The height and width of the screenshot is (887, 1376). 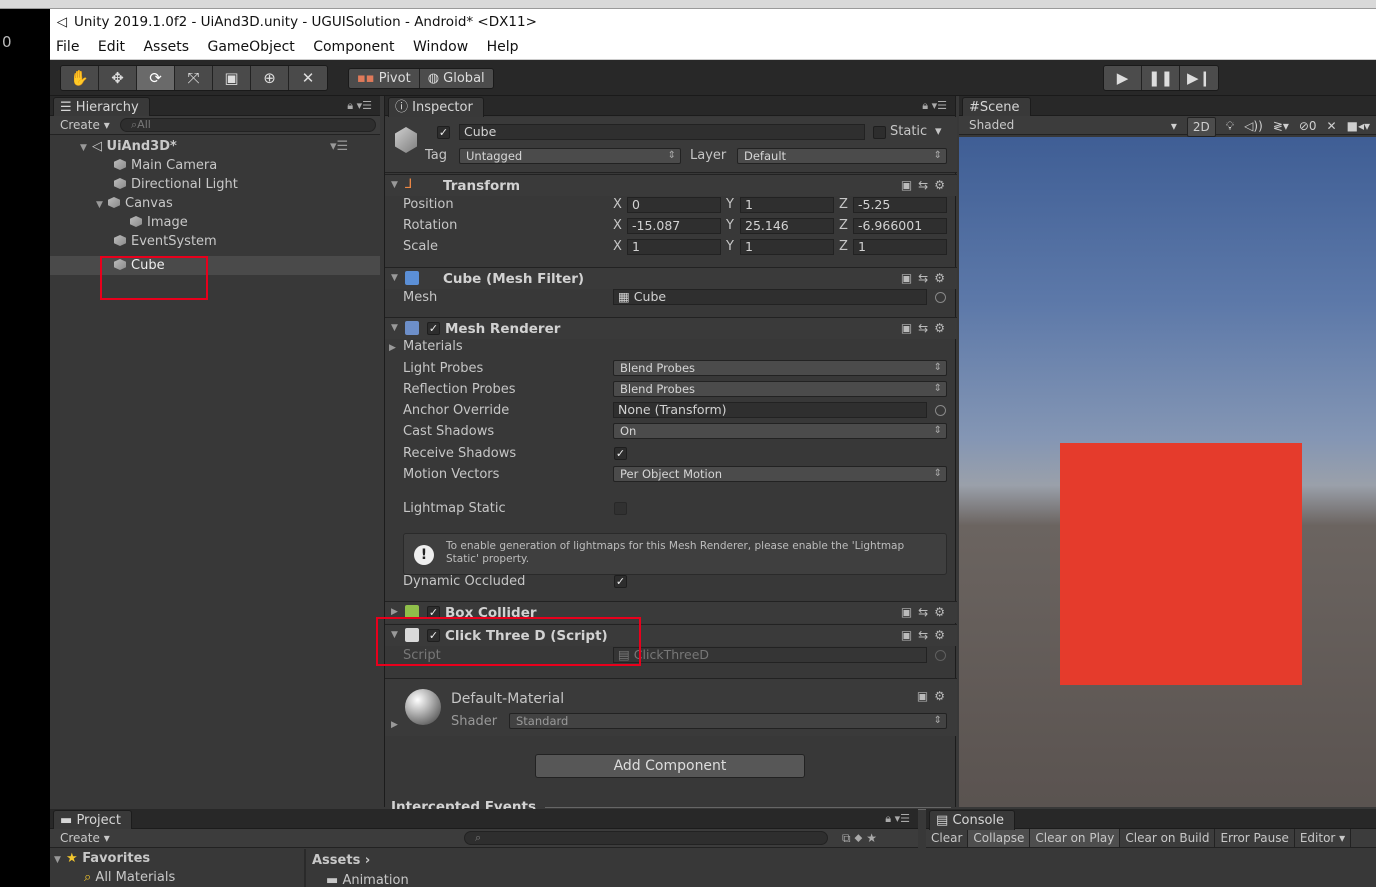 What do you see at coordinates (1281, 127) in the screenshot?
I see `effects-icon: ≷▾` at bounding box center [1281, 127].